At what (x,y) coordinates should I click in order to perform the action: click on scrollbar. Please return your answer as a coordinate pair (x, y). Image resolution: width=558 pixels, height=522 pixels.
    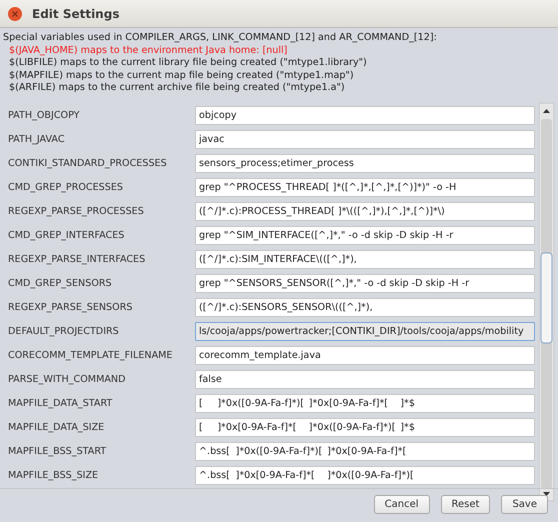
    Looking at the image, I should click on (546, 301).